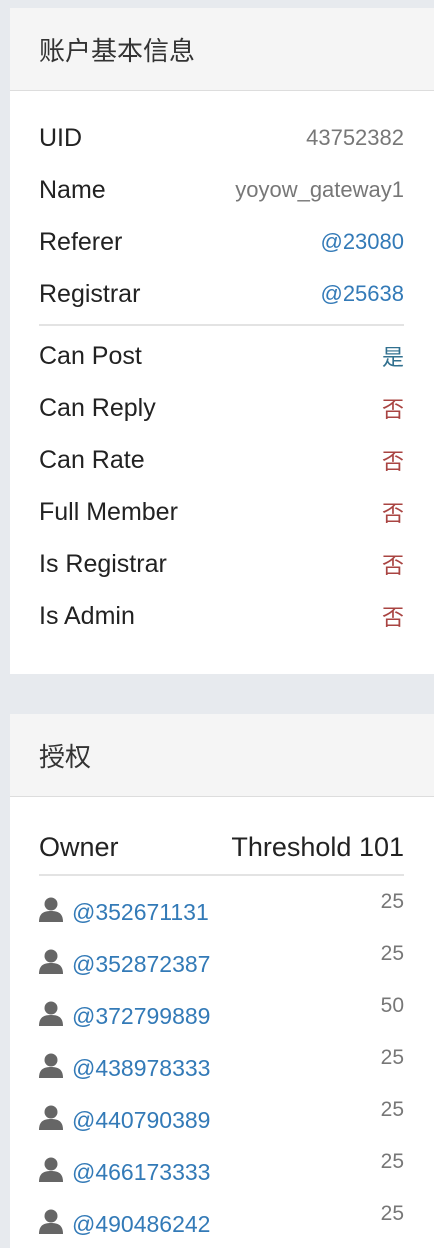  Describe the element at coordinates (72, 189) in the screenshot. I see `info-label: Name` at that location.